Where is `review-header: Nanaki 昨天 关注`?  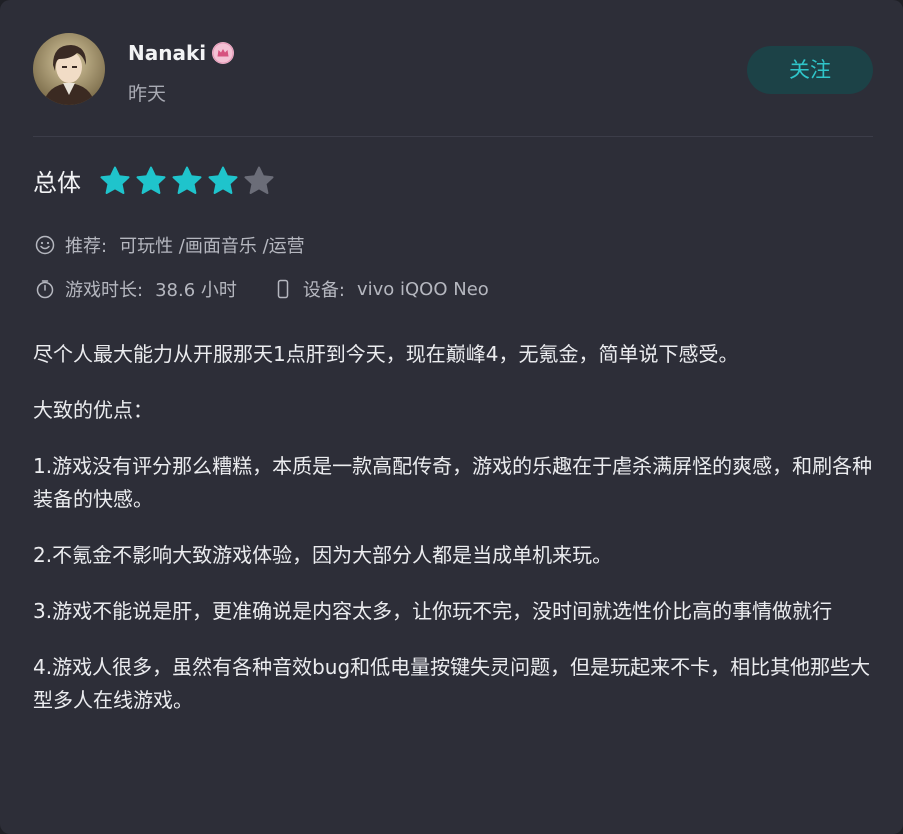 review-header: Nanaki 昨天 关注 is located at coordinates (453, 71).